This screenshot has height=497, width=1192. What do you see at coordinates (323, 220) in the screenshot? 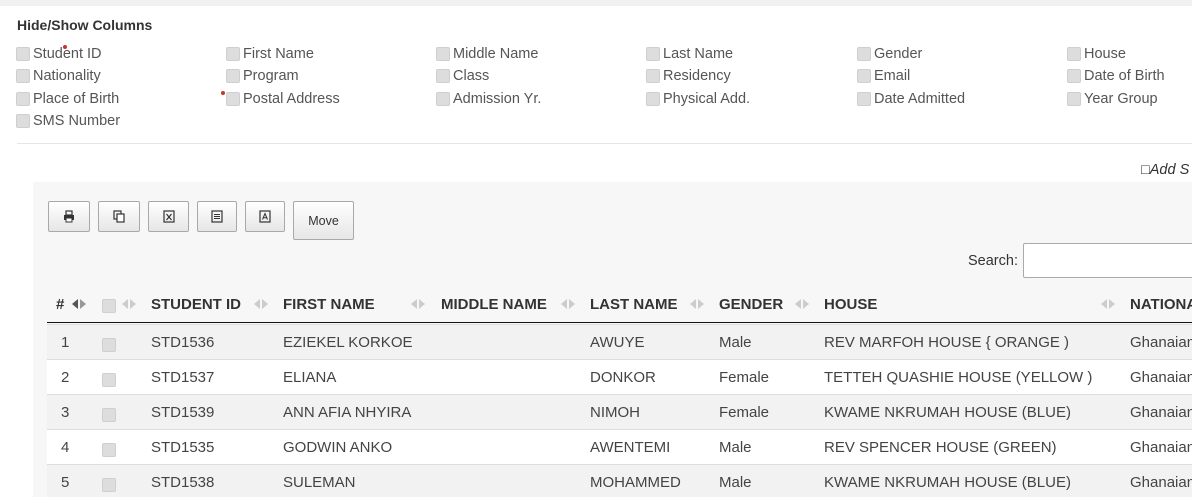
I see `move-button: Move` at bounding box center [323, 220].